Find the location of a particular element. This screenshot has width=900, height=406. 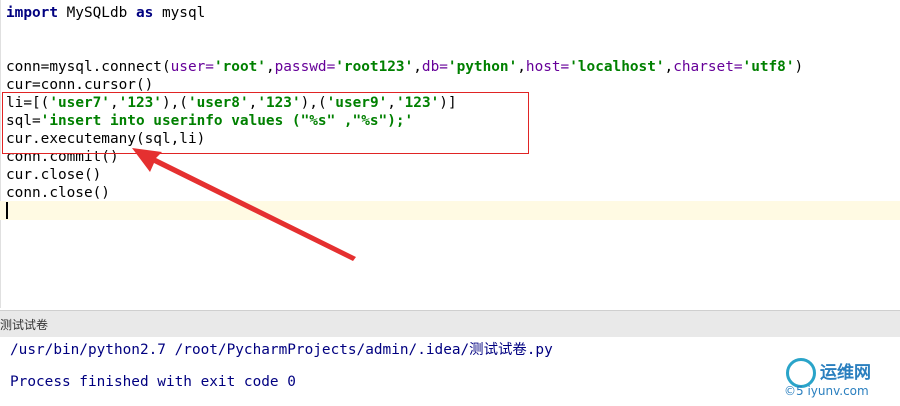

site-watermark: 运维网 ©5 iyunv.com is located at coordinates (839, 381).